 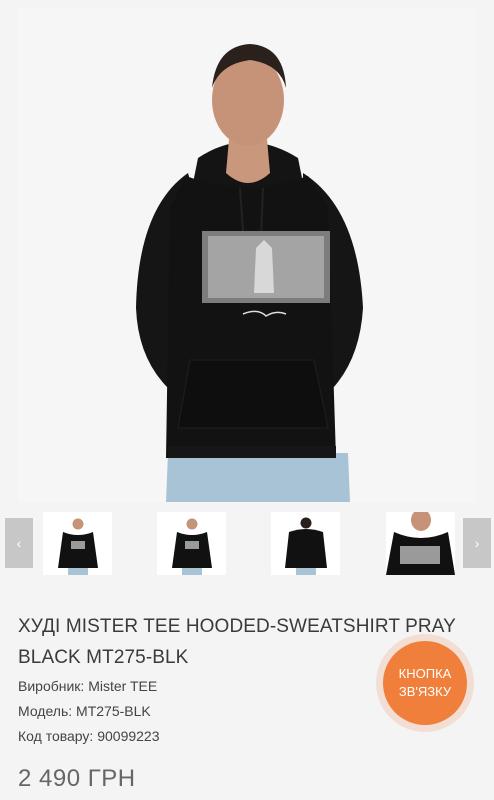 I want to click on model-label: Модель:, so click(x=45, y=711).